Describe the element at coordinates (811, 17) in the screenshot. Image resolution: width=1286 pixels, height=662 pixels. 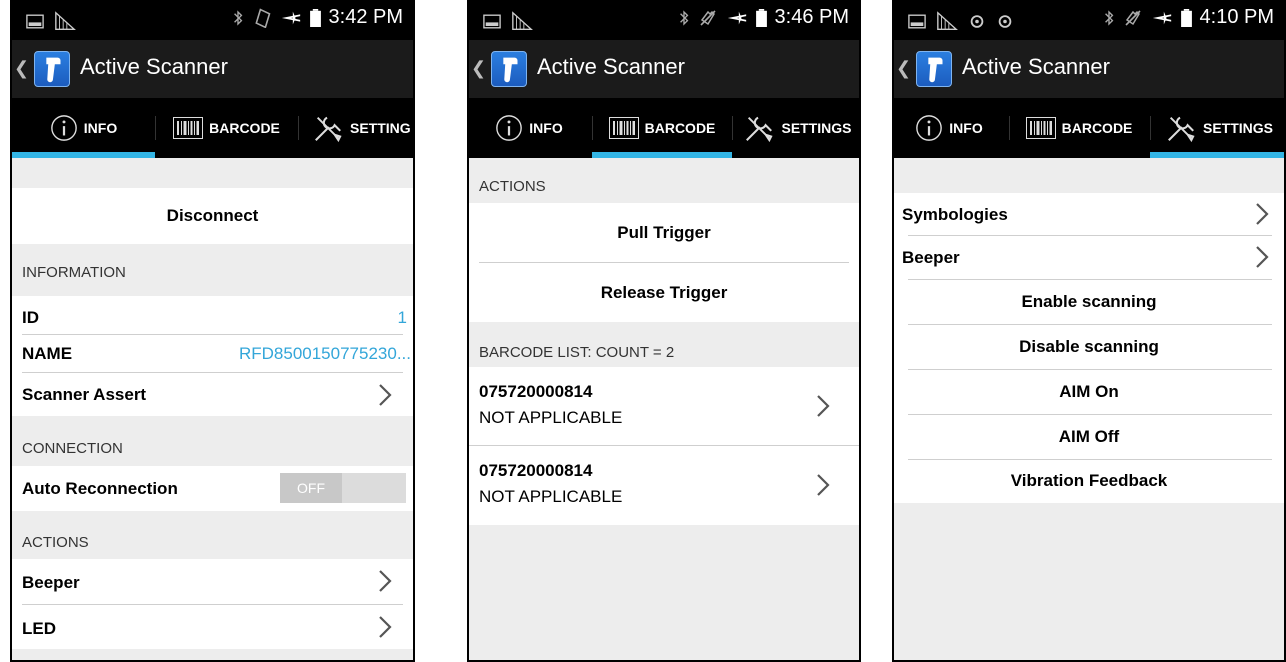
I see `clock: 3:46 PM` at that location.